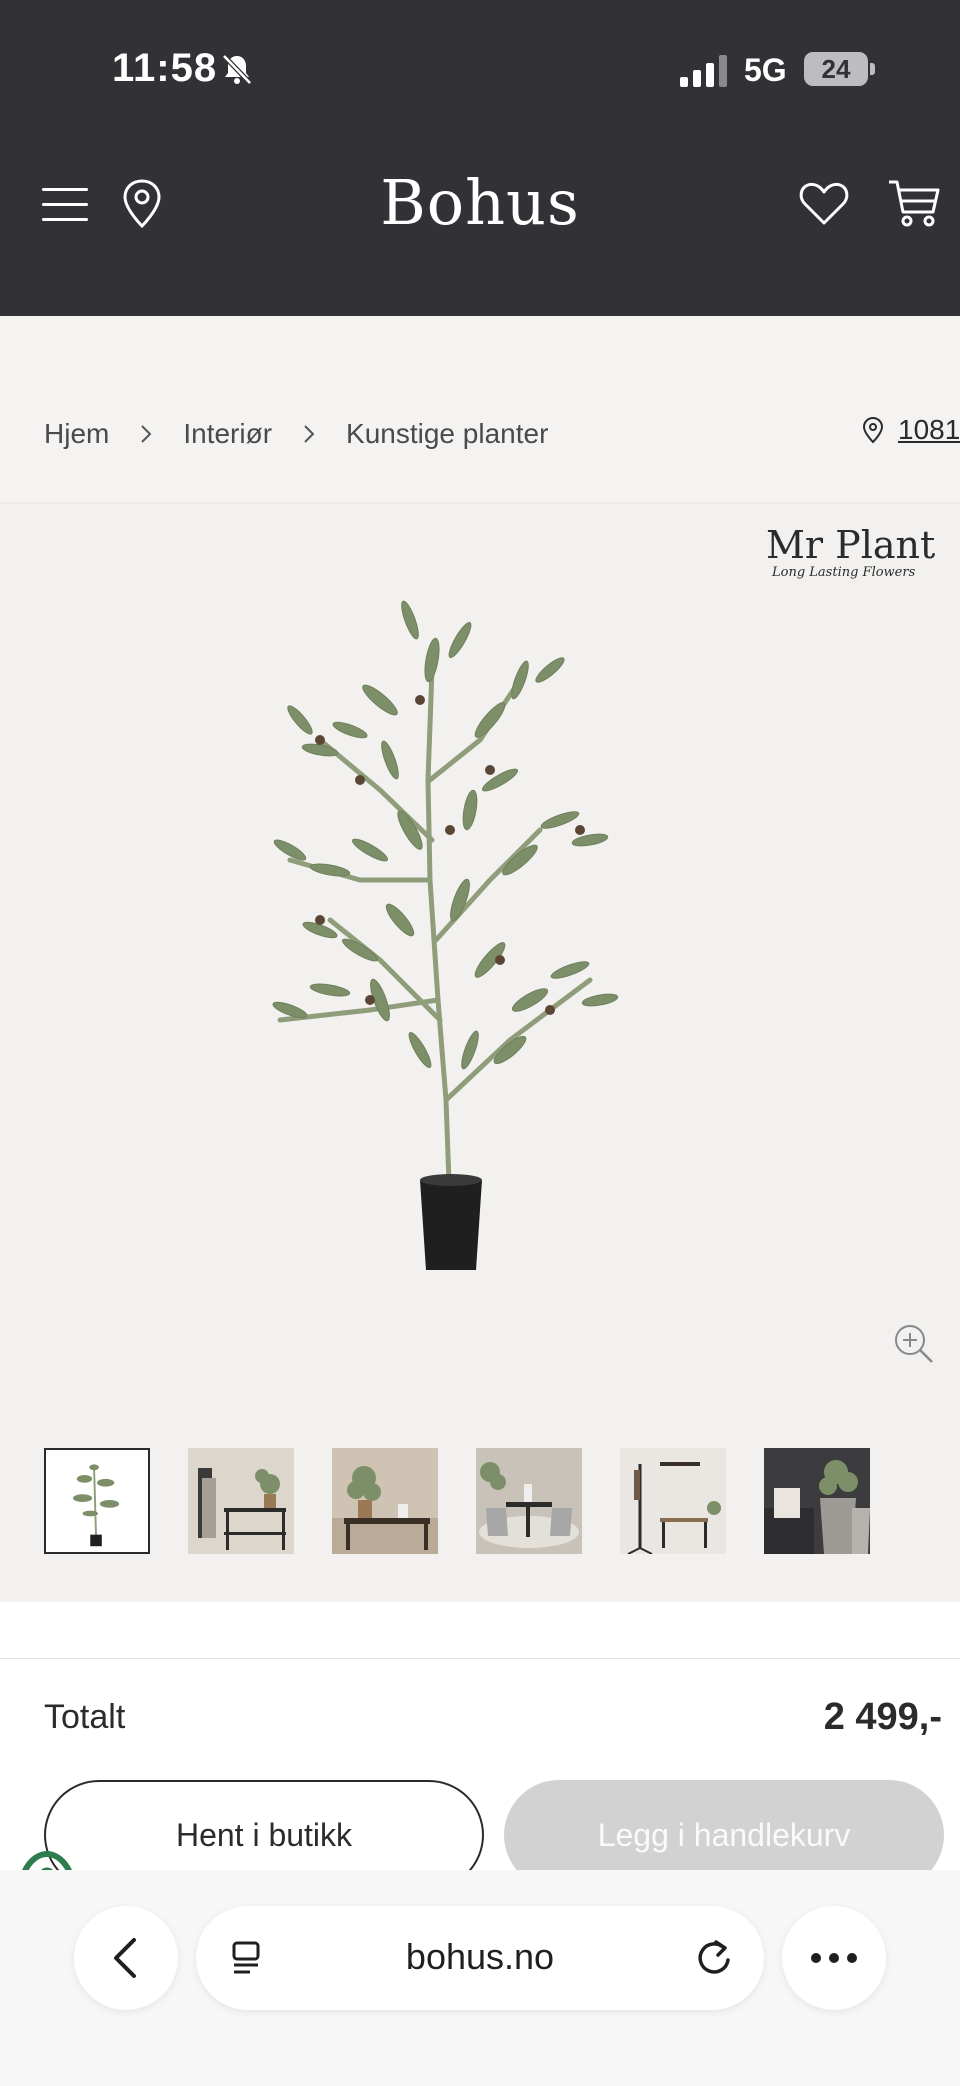 The height and width of the screenshot is (2086, 960). I want to click on address-bar: bohus.no, so click(480, 1958).